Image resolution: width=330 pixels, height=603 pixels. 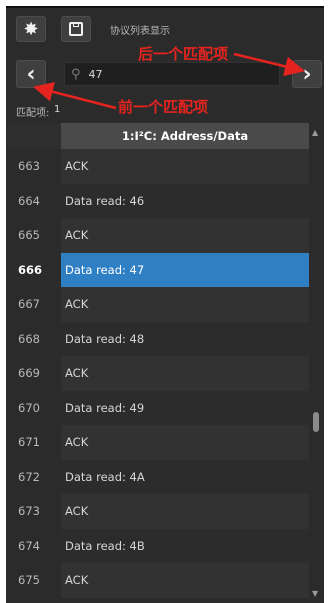 I want to click on table-row: 674 Data read: 4B, so click(x=157, y=545).